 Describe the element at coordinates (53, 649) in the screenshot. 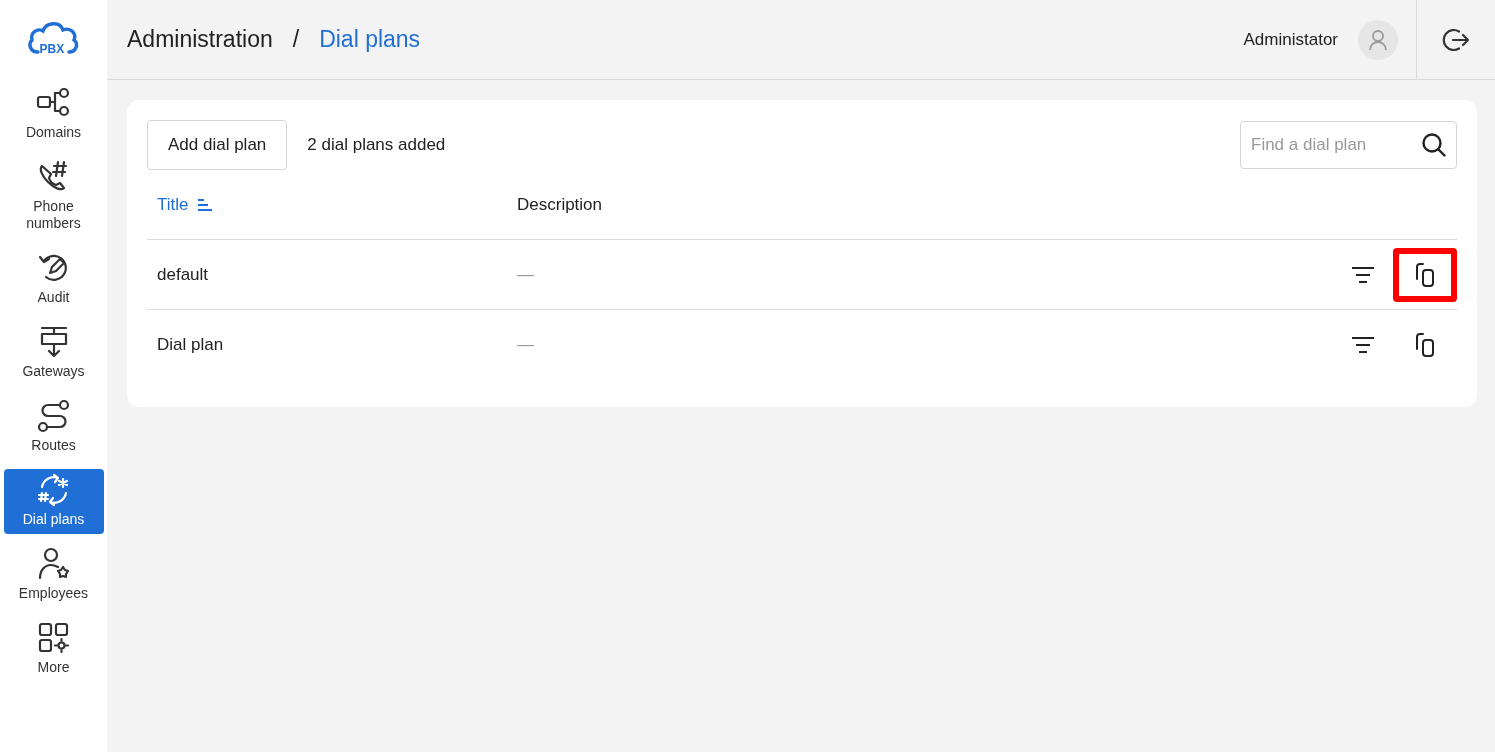

I see `nav-item: More` at that location.